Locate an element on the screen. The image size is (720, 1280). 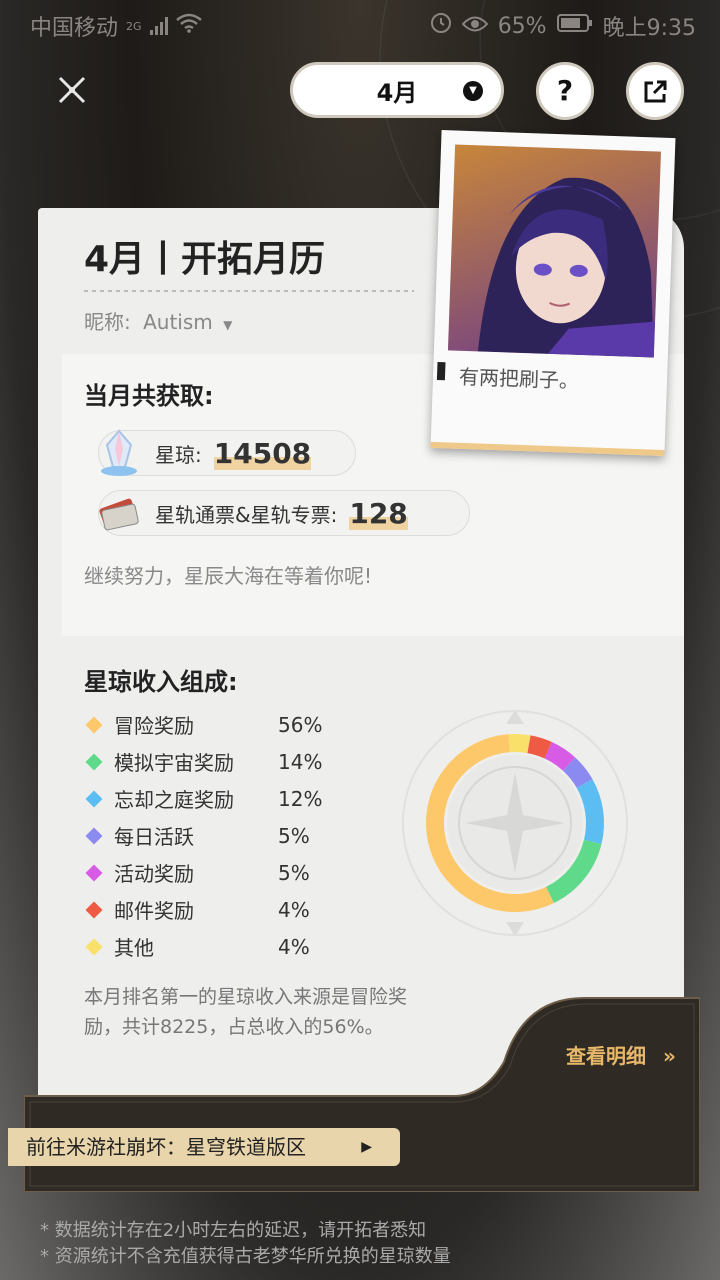
legend-percent: 56% is located at coordinates (300, 724).